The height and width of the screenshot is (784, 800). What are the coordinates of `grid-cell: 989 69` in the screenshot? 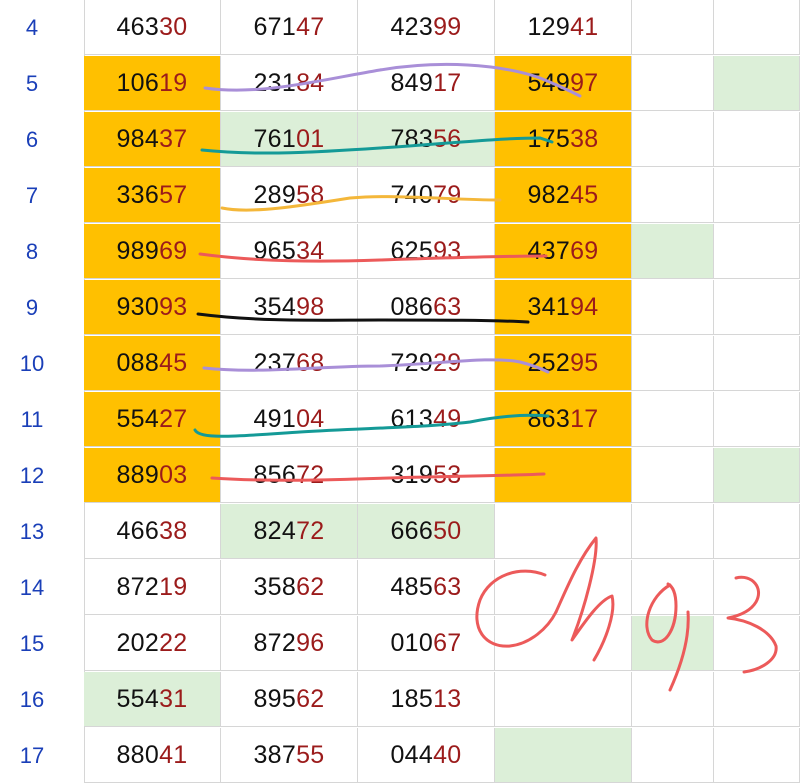 It's located at (152, 251).